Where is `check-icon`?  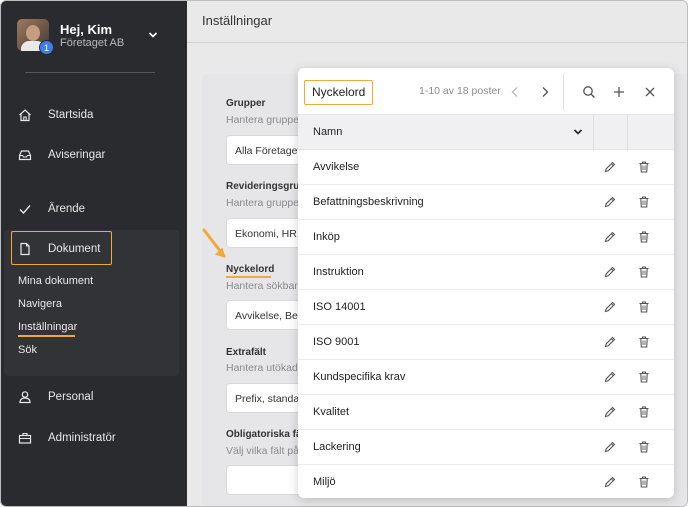
check-icon is located at coordinates (25, 209).